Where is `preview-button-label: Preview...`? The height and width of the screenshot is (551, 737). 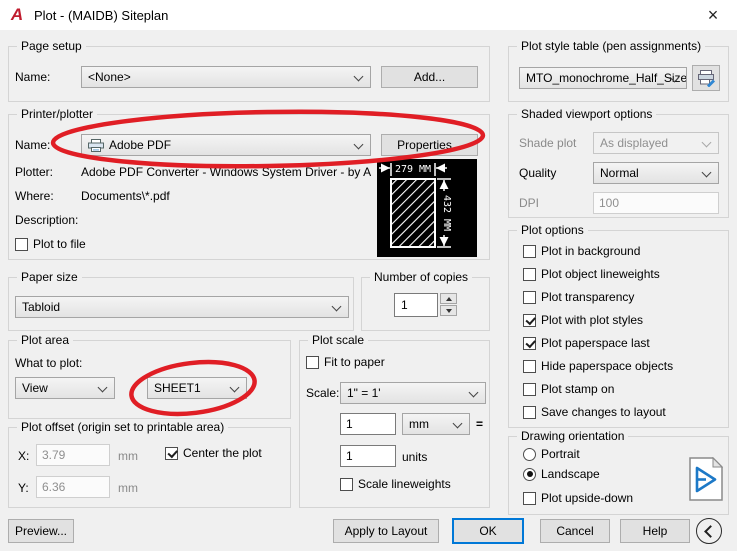
preview-button-label: Preview... is located at coordinates (41, 531).